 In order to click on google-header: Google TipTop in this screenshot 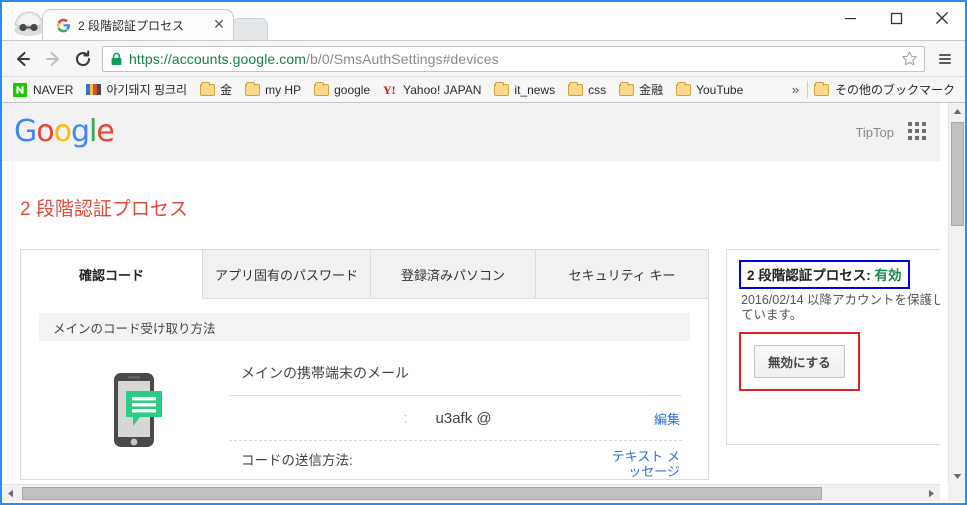, I will do `click(471, 132)`.